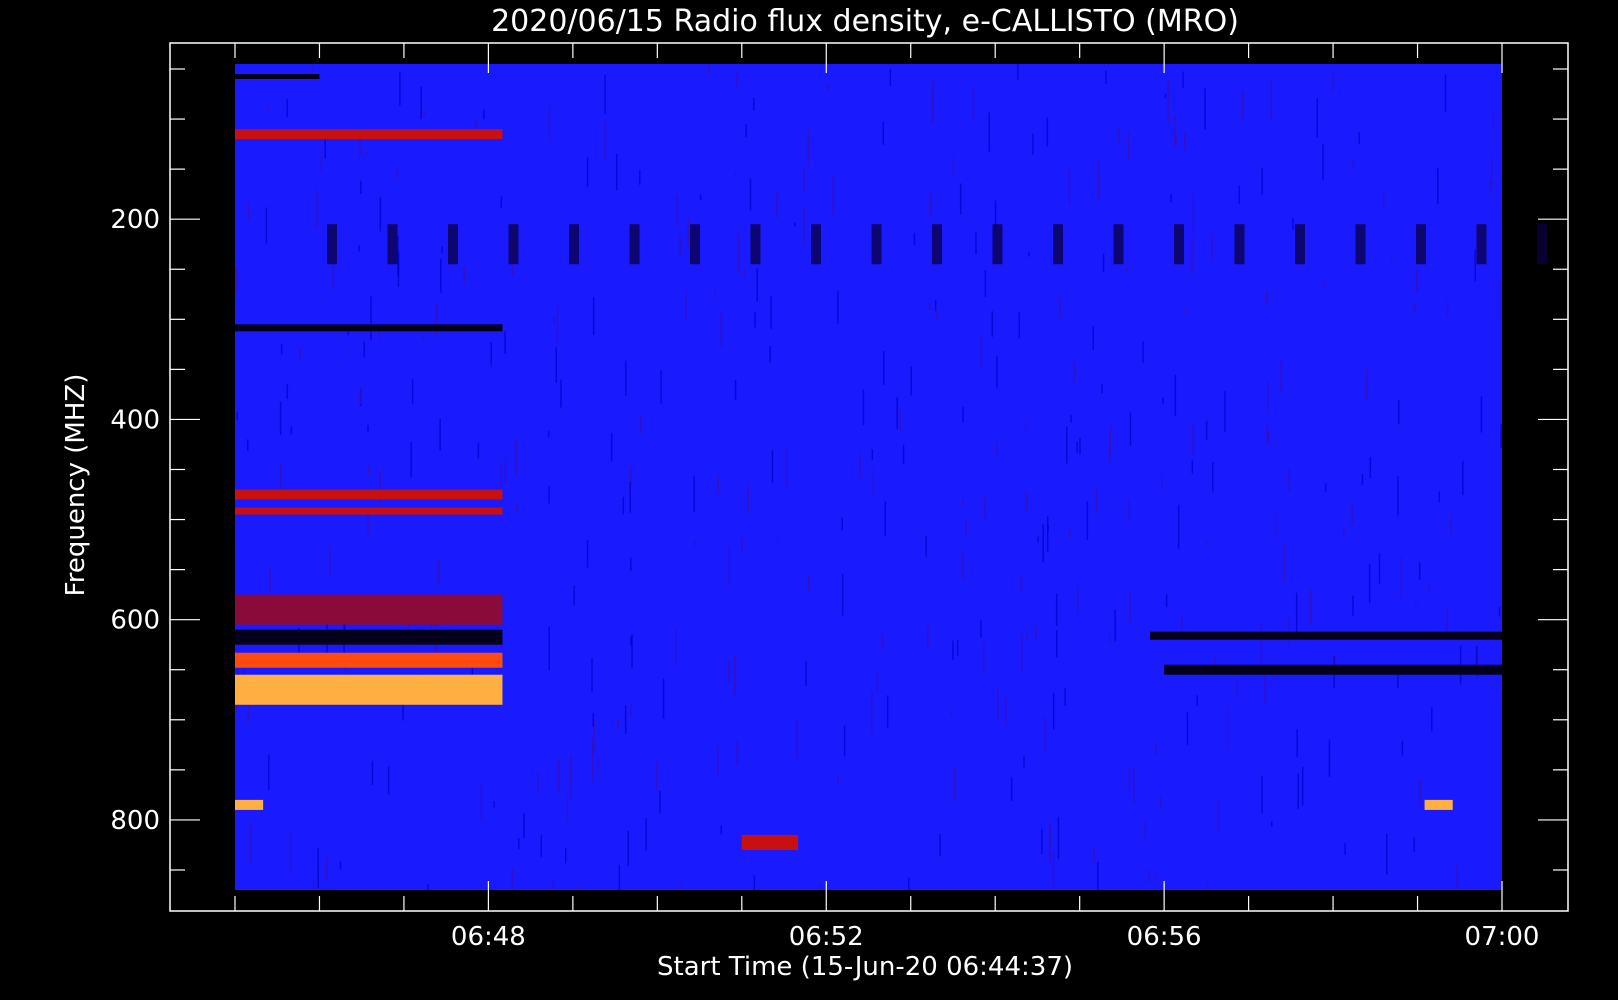 The width and height of the screenshot is (1618, 1000). What do you see at coordinates (488, 937) in the screenshot?
I see `x-tick-label: 06:48` at bounding box center [488, 937].